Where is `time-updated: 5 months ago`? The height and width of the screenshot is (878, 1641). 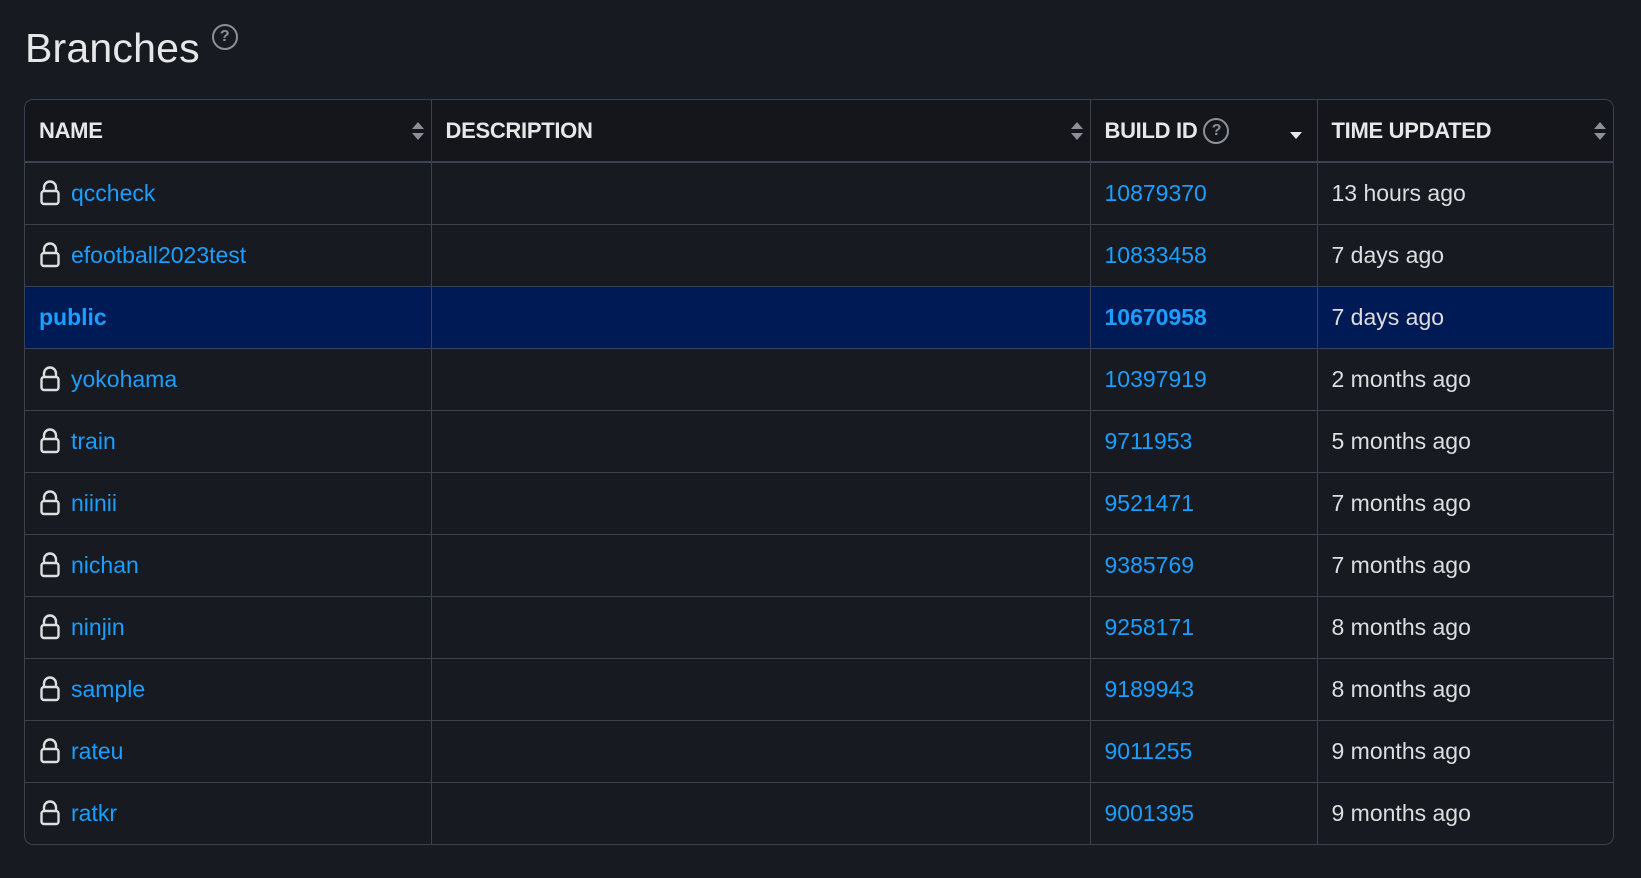
time-updated: 5 months ago is located at coordinates (1401, 440).